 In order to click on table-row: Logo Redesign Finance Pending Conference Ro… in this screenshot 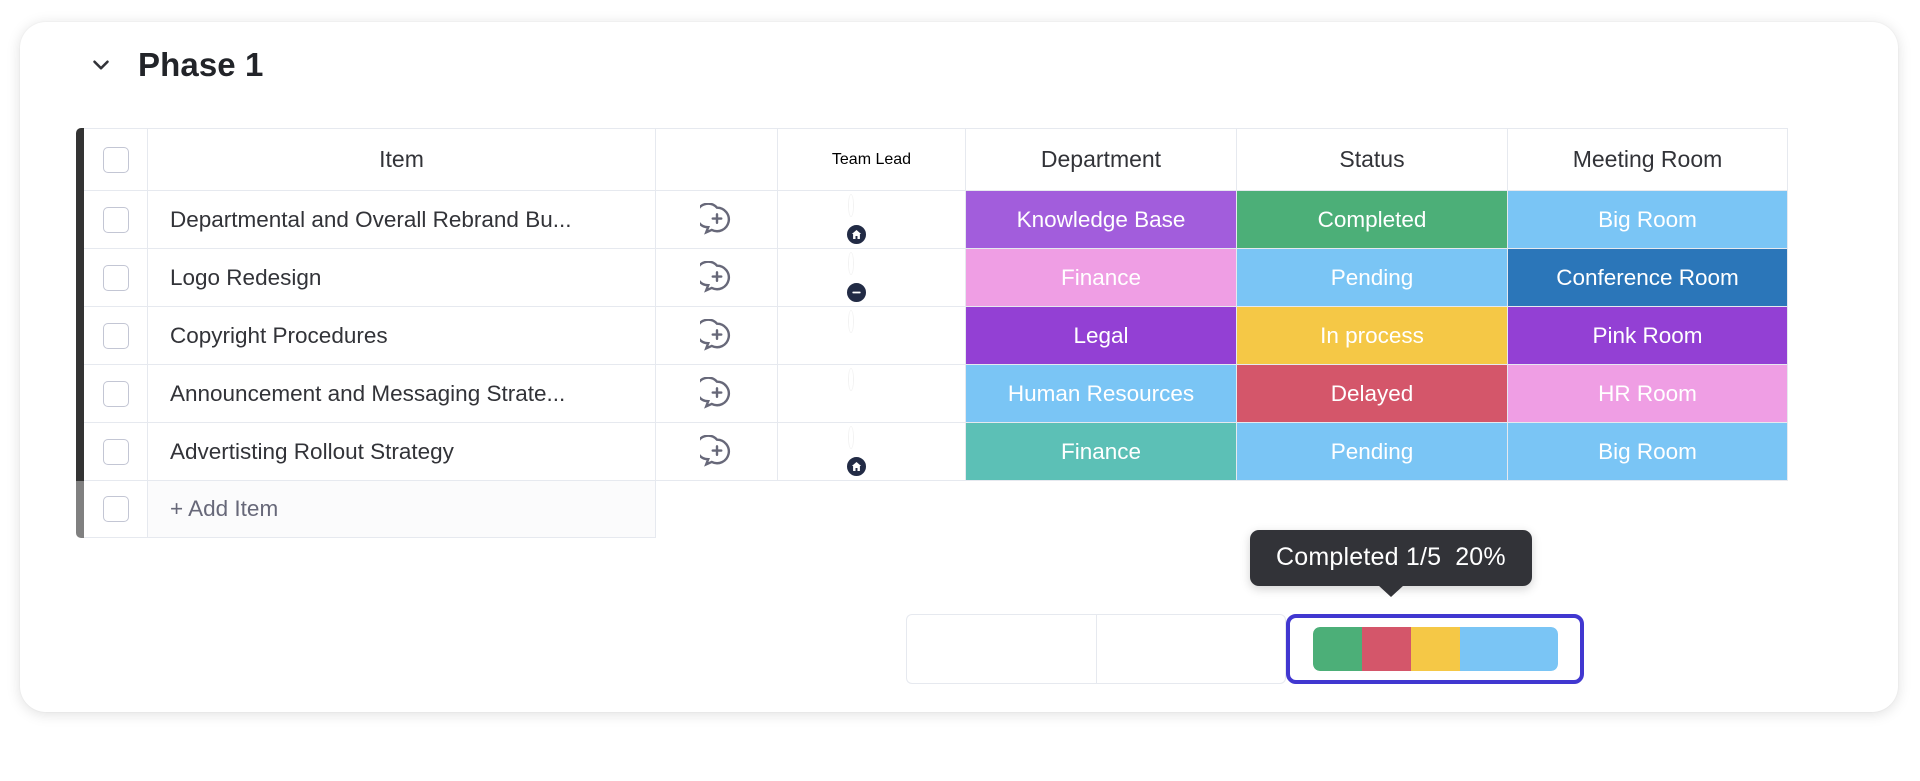, I will do `click(971, 278)`.